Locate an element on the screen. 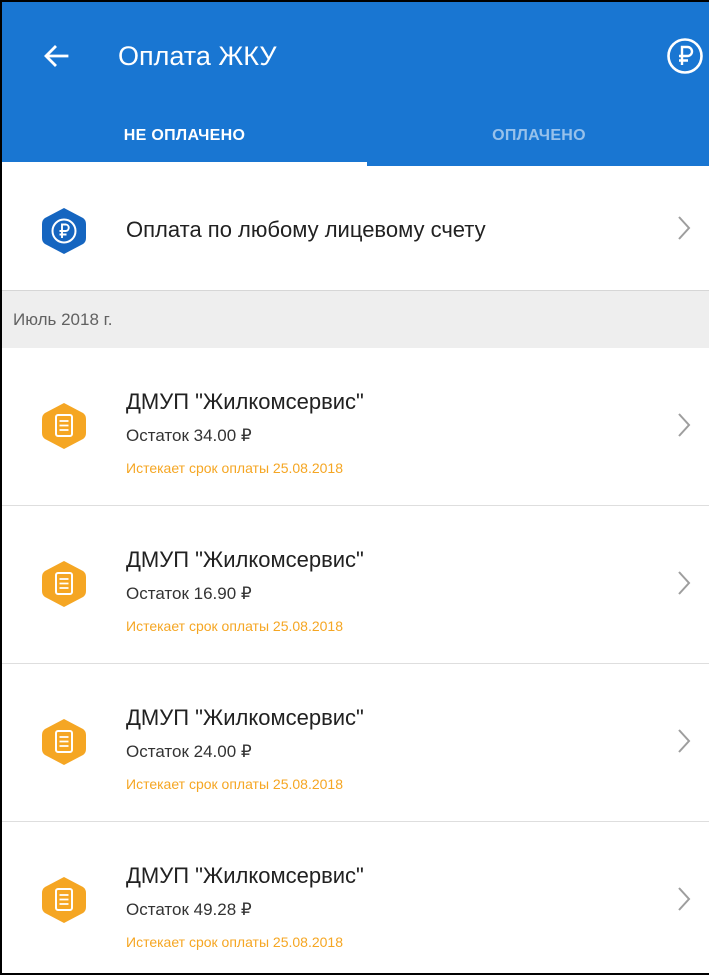 This screenshot has height=975, width=709. bill-balance: Остаток 16.90 ₽ is located at coordinates (189, 593).